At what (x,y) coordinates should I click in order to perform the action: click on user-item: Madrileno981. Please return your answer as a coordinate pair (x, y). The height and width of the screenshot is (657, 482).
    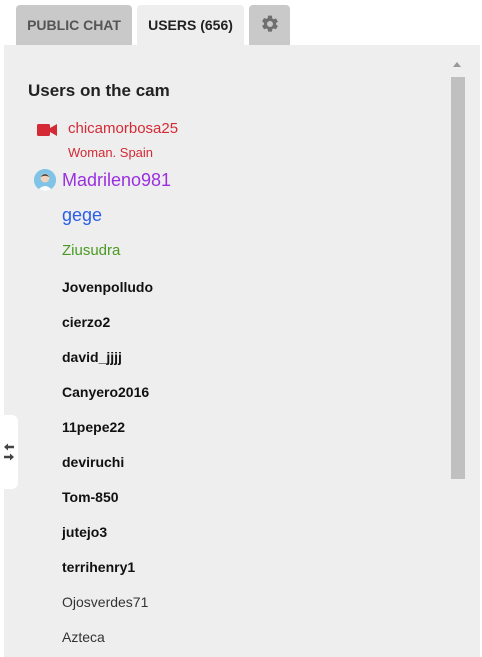
    Looking at the image, I should click on (116, 180).